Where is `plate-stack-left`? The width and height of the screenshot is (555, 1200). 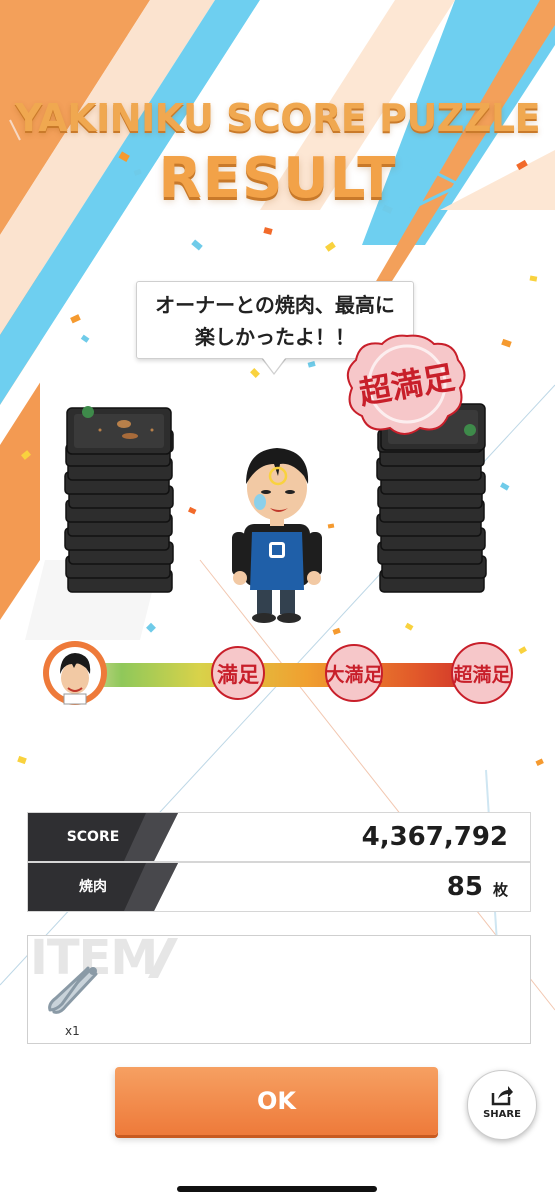 plate-stack-left is located at coordinates (119, 499).